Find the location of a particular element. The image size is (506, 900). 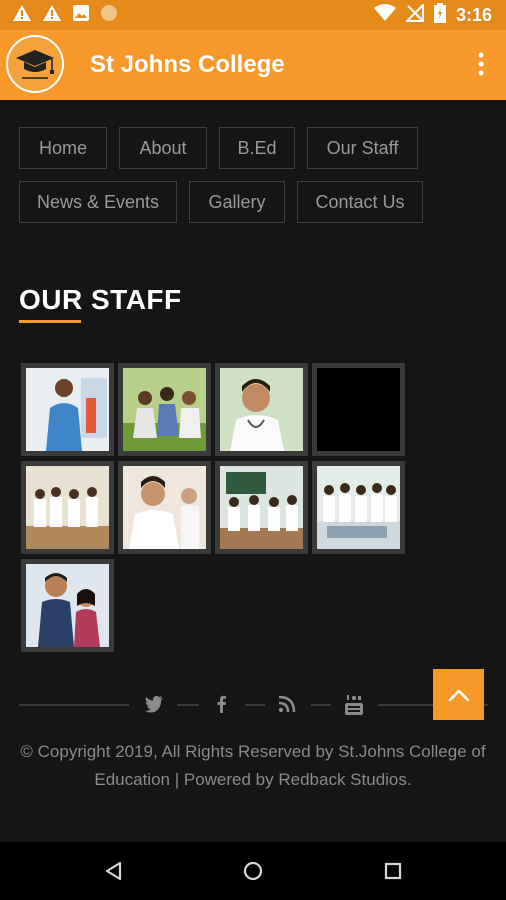

status-bar: 3:16 is located at coordinates (253, 15).